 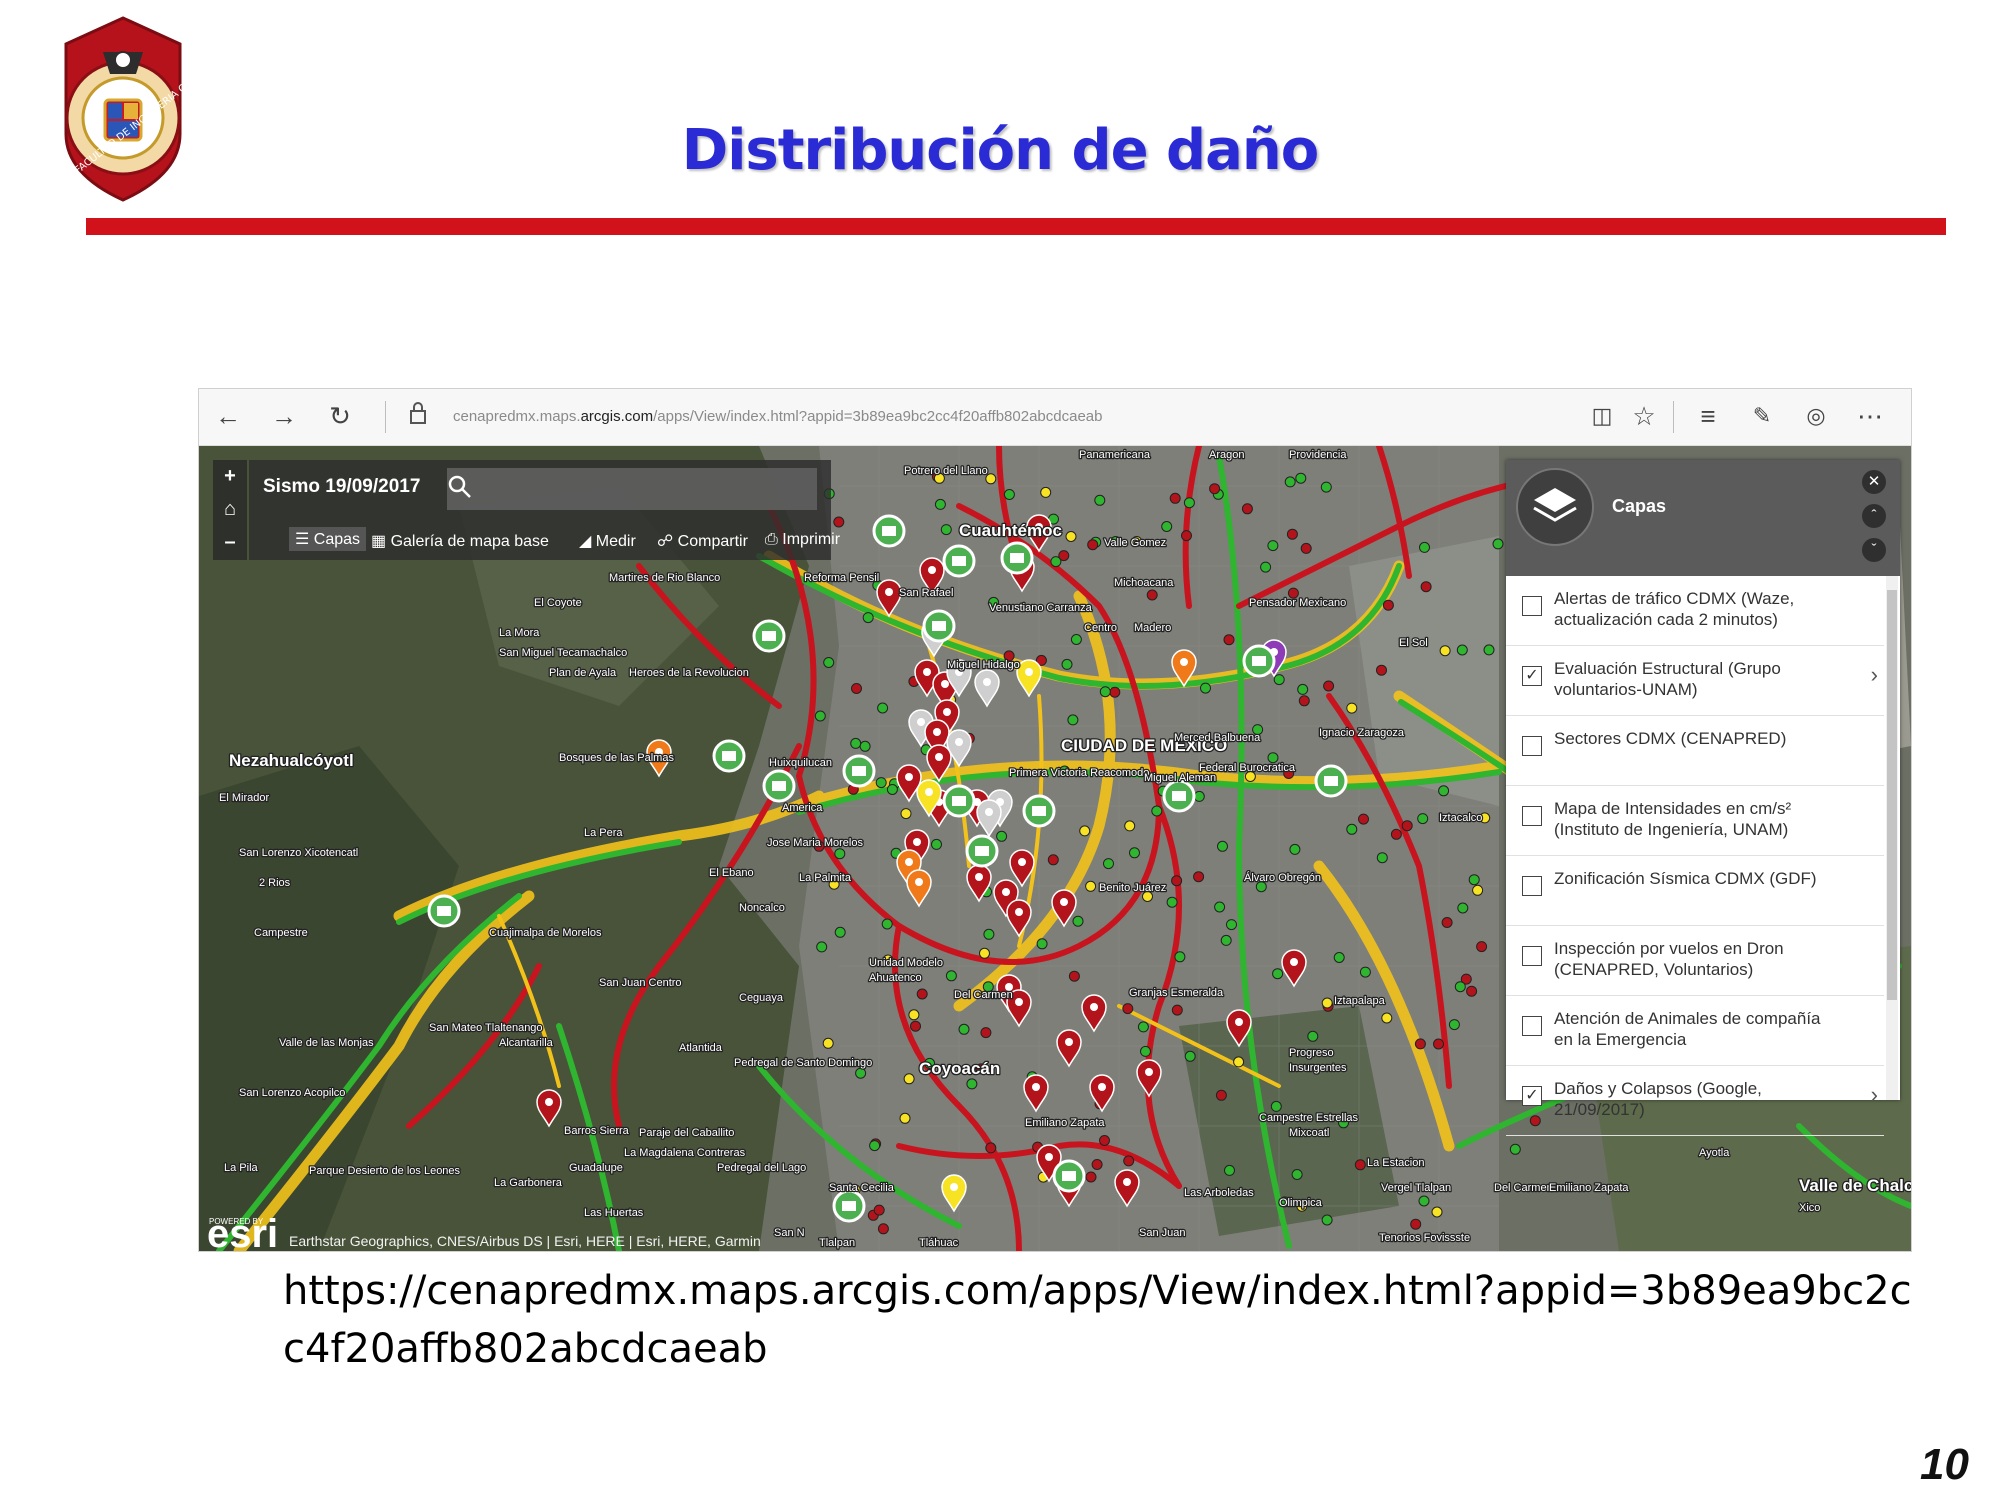 I want to click on chevron-right-icon: ›, so click(x=1874, y=1095).